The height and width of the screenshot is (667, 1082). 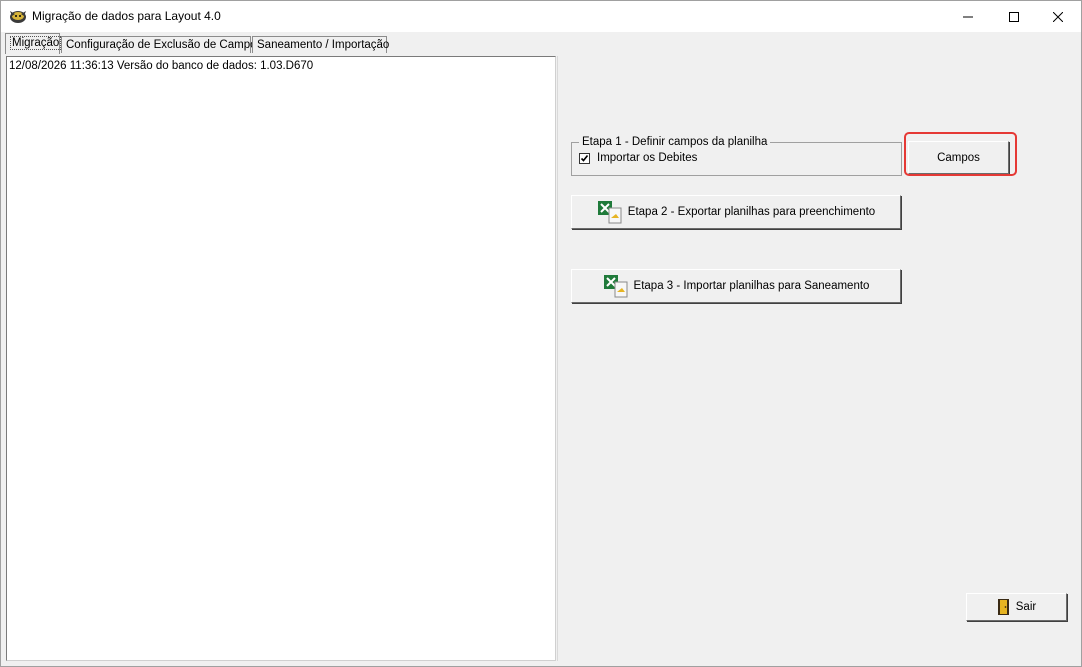 What do you see at coordinates (18, 17) in the screenshot?
I see `app-logo-icon` at bounding box center [18, 17].